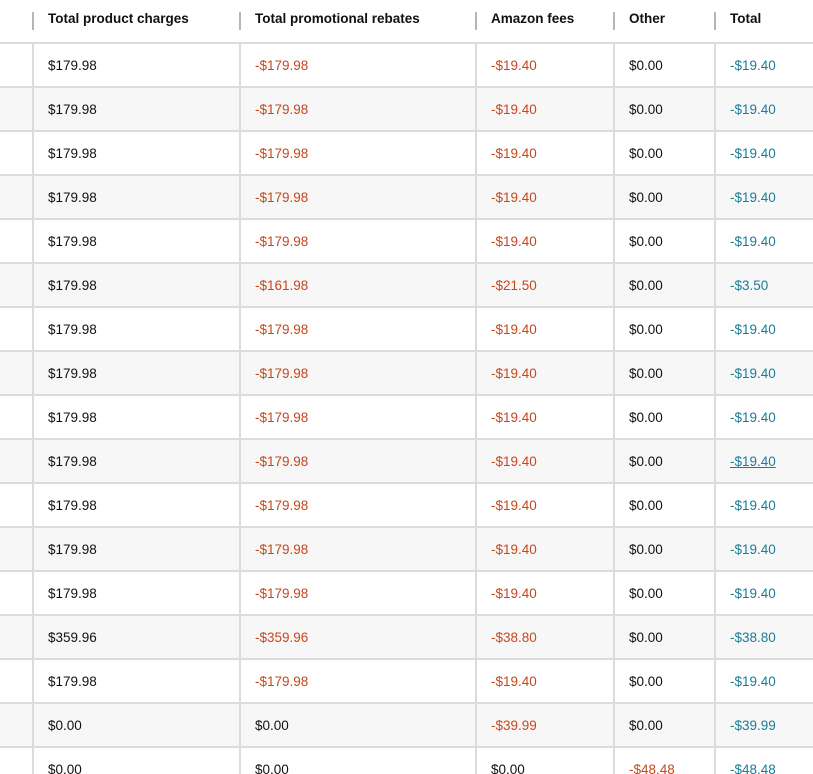  I want to click on table-row: $0.00 $0.00 $0.00 -$48.48 -$48.48, so click(406, 761).